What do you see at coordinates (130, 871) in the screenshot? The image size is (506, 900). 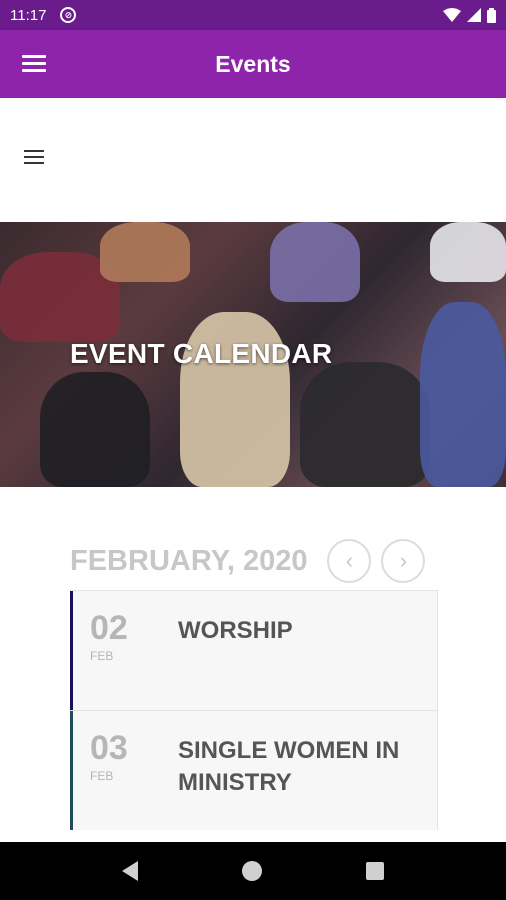 I see `back-icon` at bounding box center [130, 871].